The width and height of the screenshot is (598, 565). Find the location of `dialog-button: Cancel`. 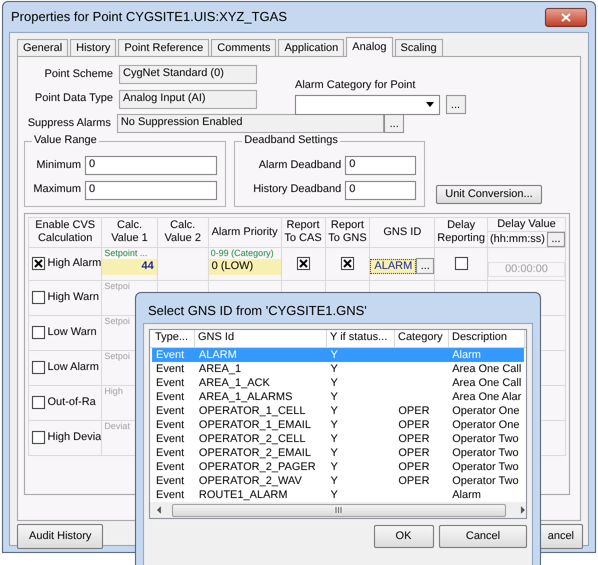

dialog-button: Cancel is located at coordinates (483, 536).